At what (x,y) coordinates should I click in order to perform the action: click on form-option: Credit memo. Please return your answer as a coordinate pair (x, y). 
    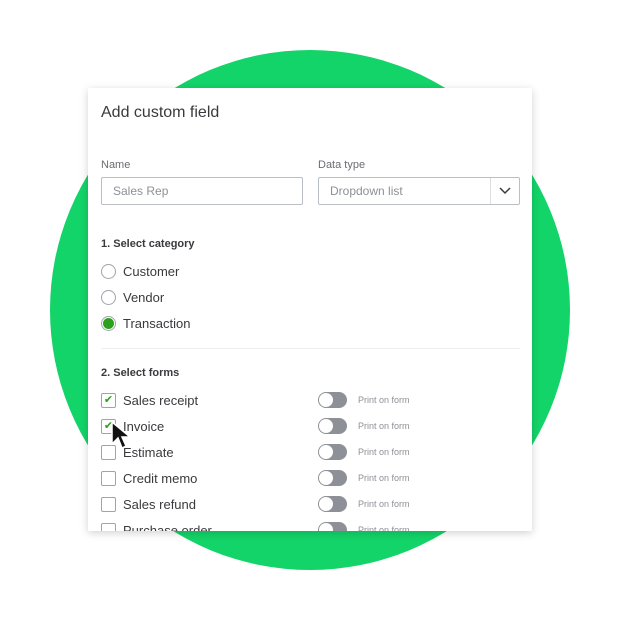
    Looking at the image, I should click on (149, 478).